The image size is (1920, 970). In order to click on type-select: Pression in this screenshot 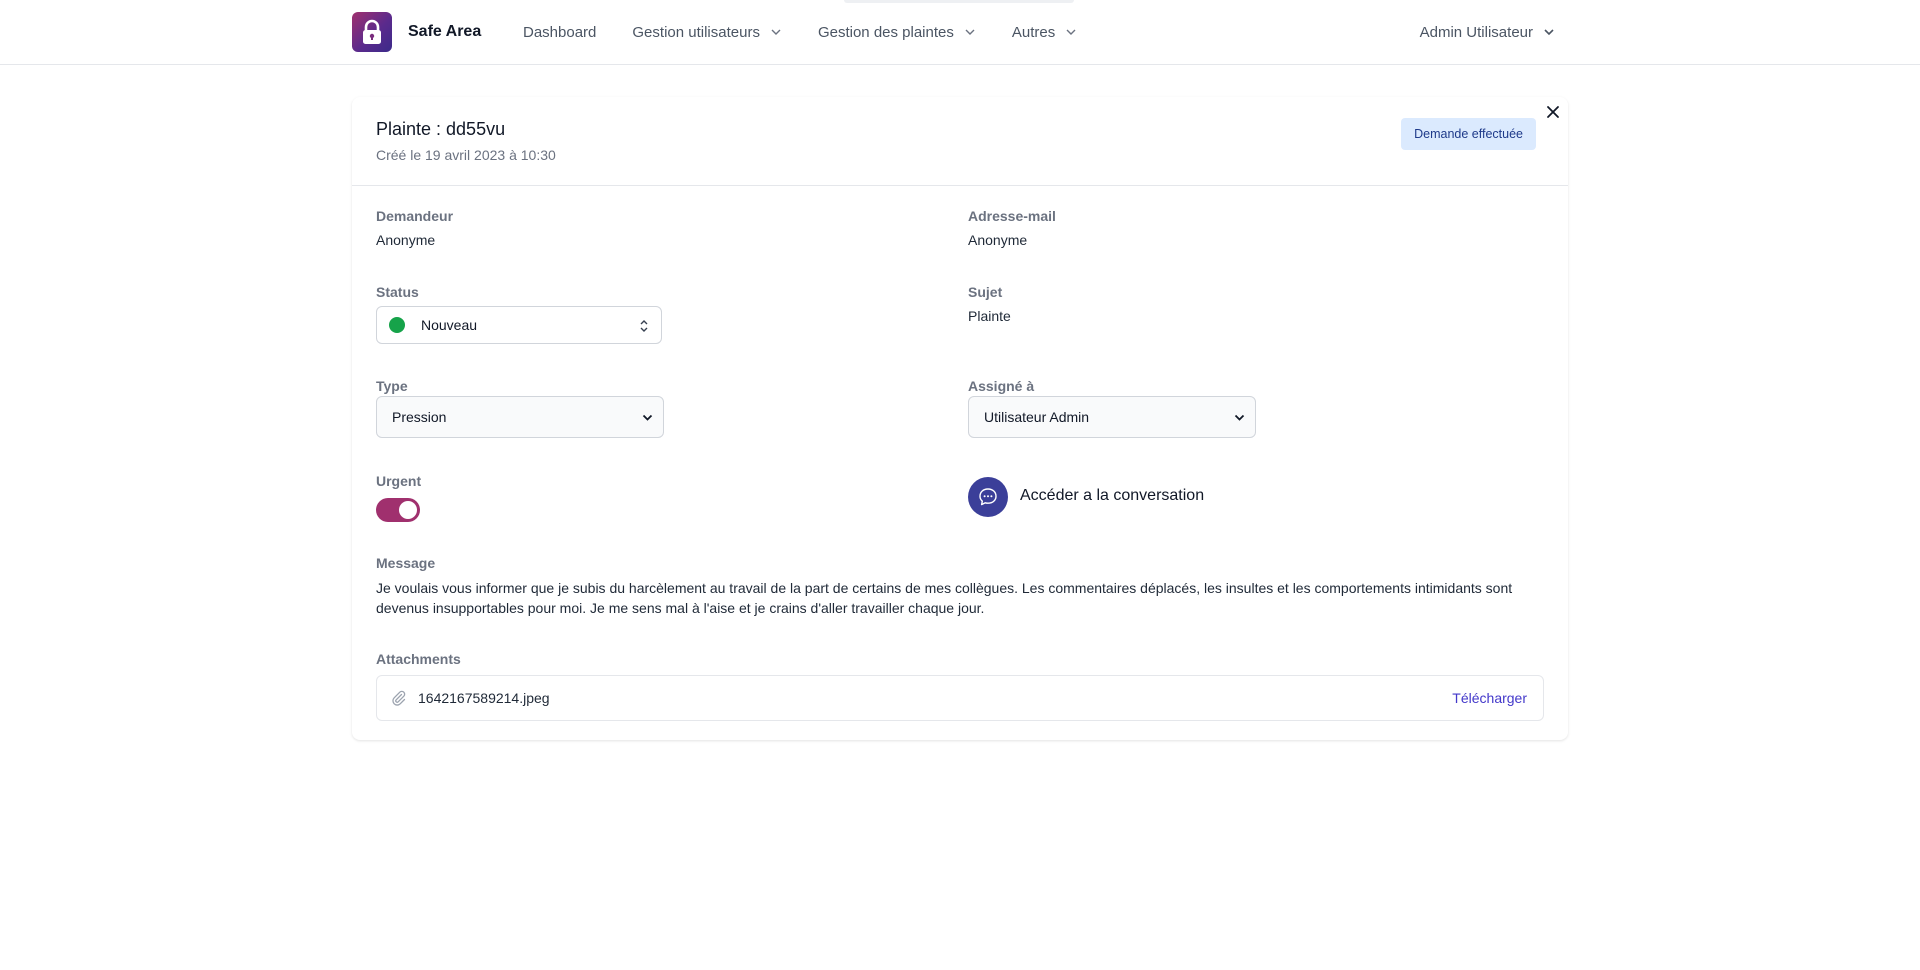, I will do `click(520, 417)`.